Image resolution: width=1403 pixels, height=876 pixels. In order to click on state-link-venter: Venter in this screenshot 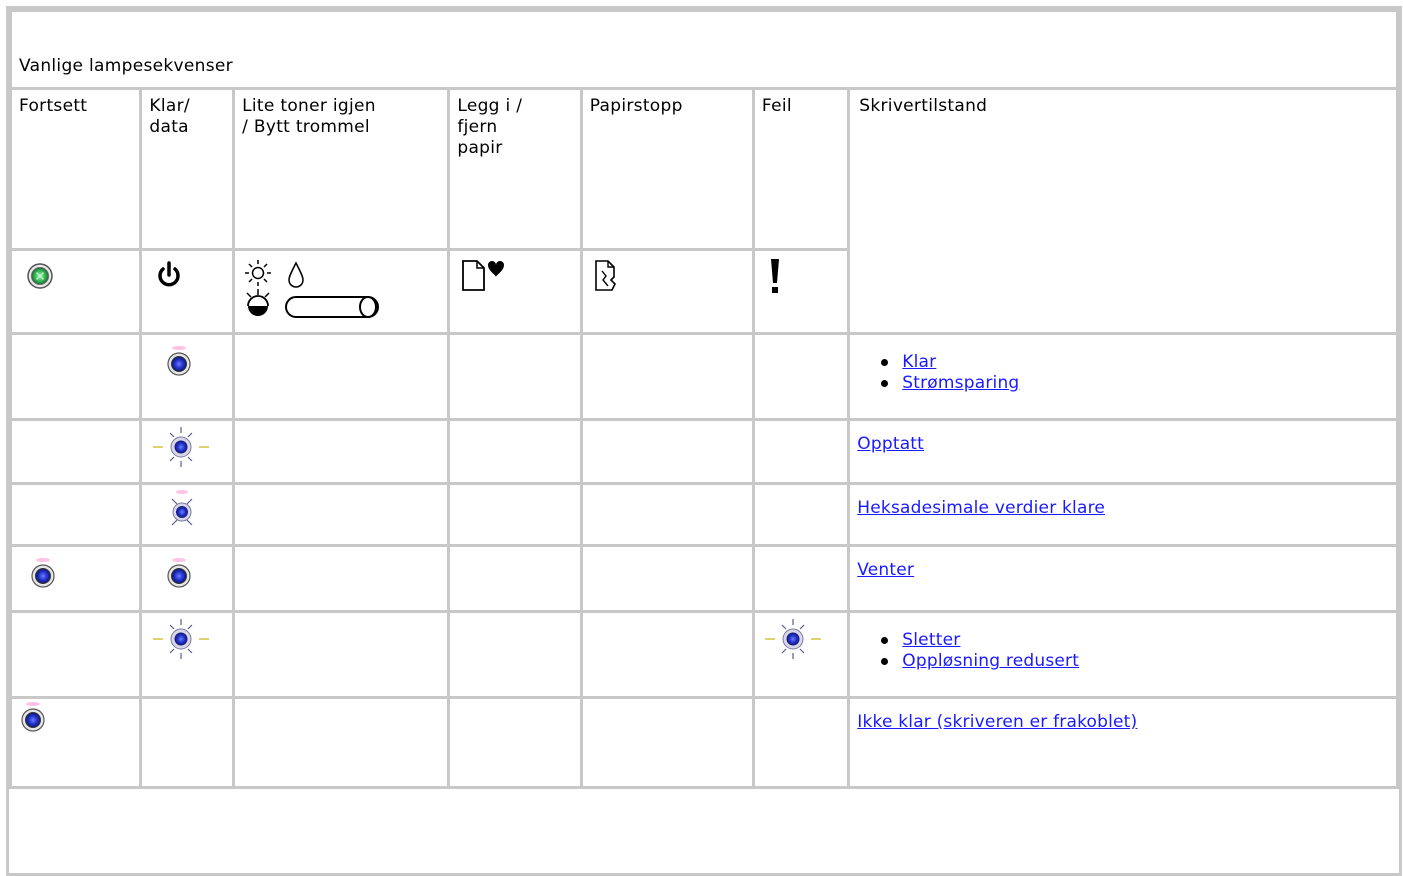, I will do `click(885, 570)`.